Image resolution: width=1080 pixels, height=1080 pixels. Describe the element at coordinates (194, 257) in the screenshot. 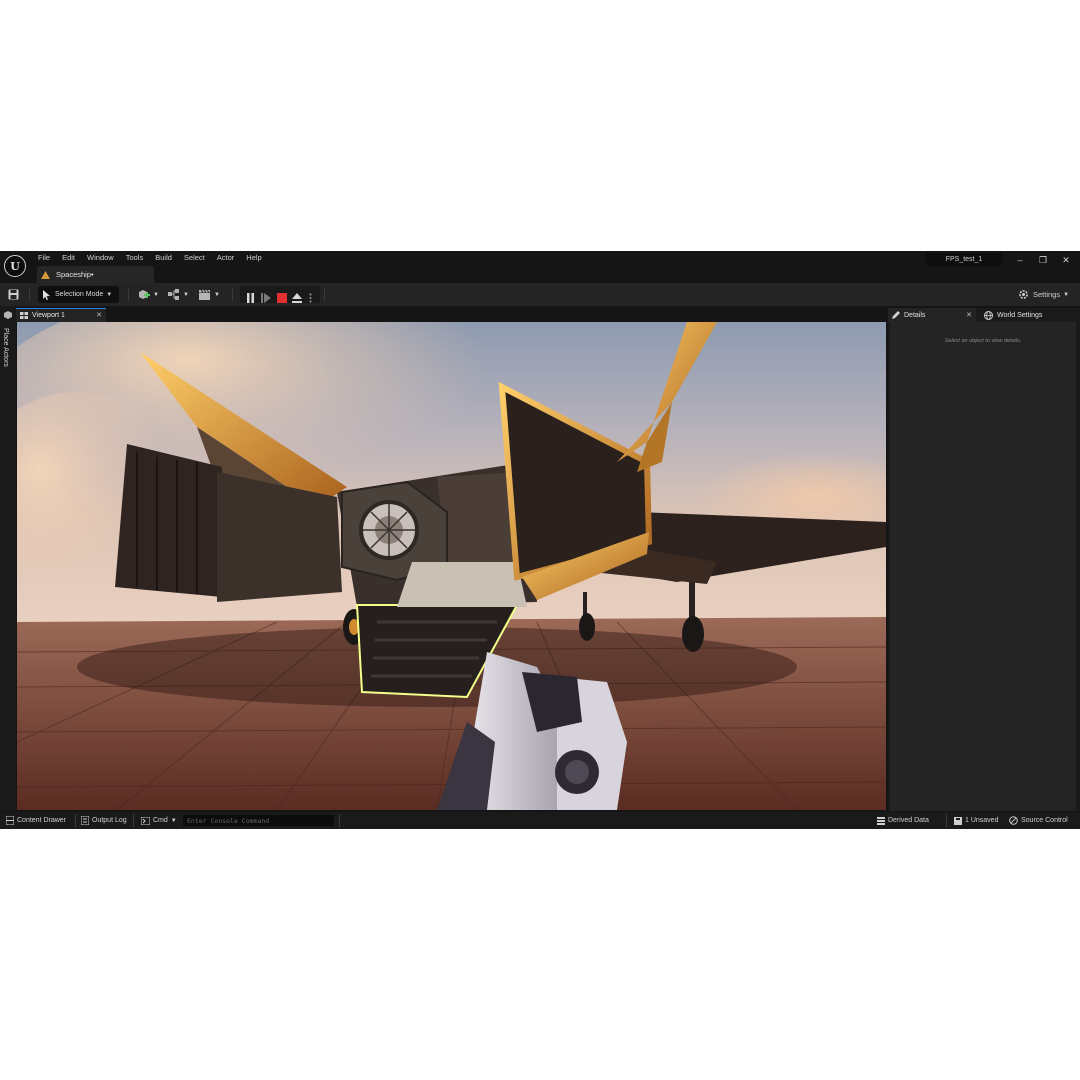

I see `menu-select: Select` at that location.